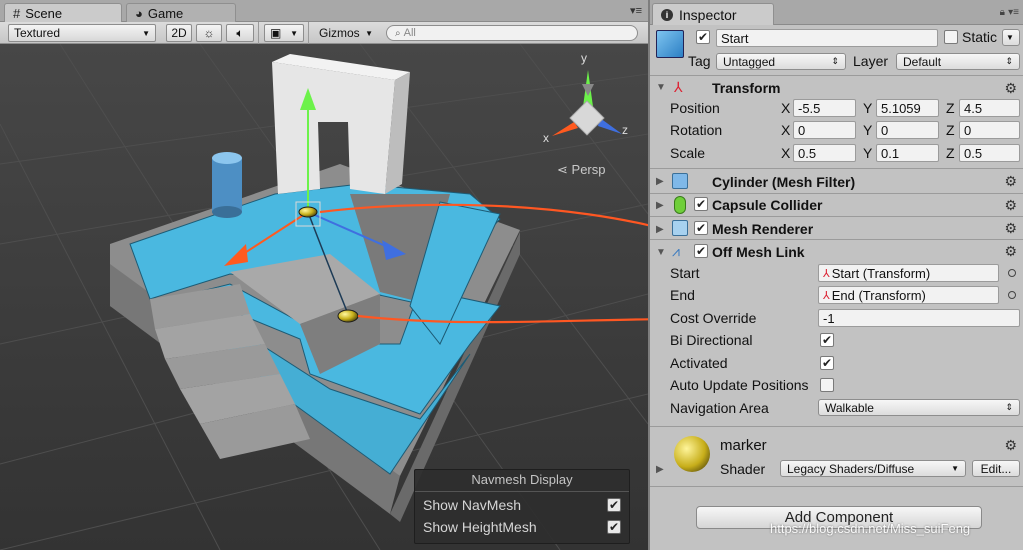 This screenshot has width=1023, height=550. What do you see at coordinates (1002, 12) in the screenshot?
I see `lock-icon: 🔒︎` at bounding box center [1002, 12].